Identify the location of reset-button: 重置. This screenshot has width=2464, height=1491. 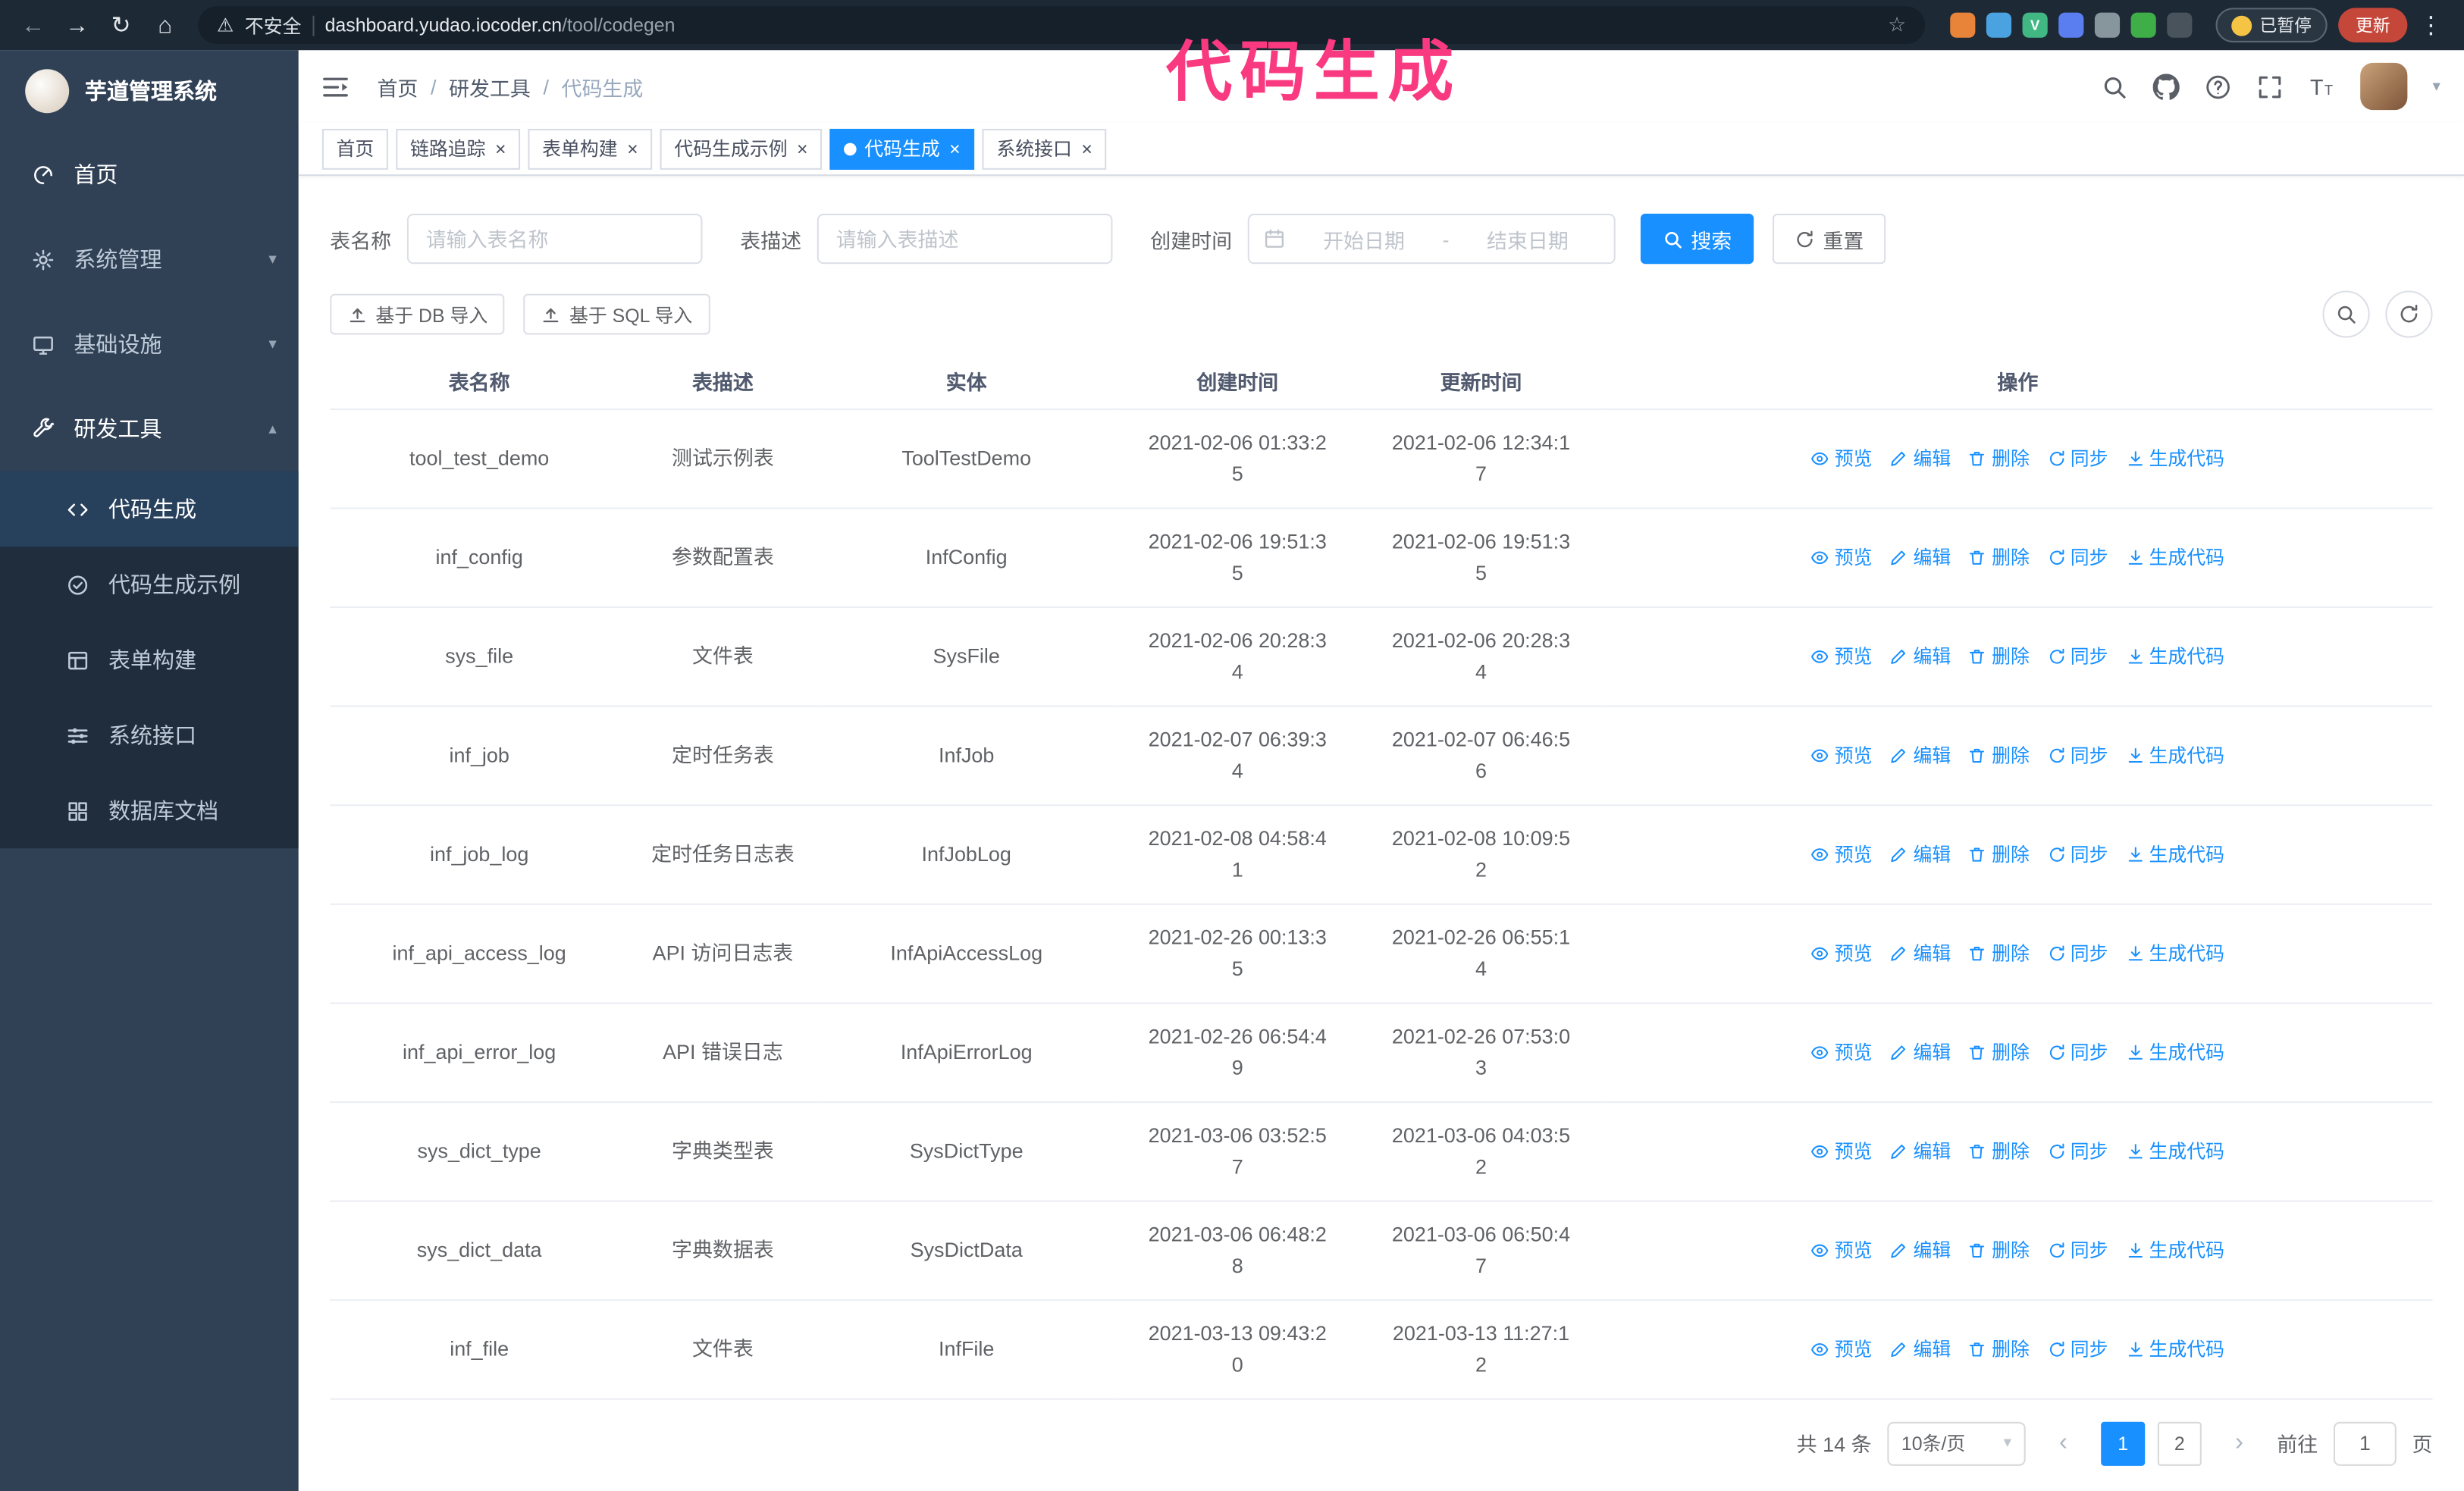
(1829, 239).